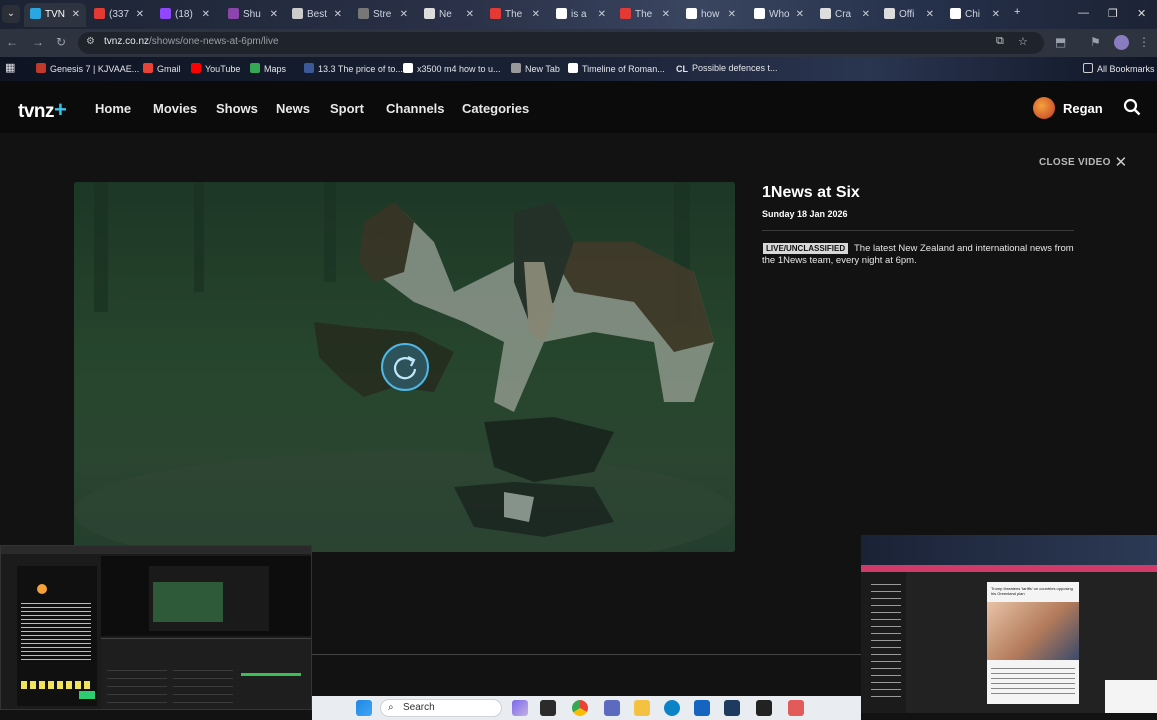 This screenshot has height=720, width=1157. I want to click on show-title: 1News at Six, so click(811, 192).